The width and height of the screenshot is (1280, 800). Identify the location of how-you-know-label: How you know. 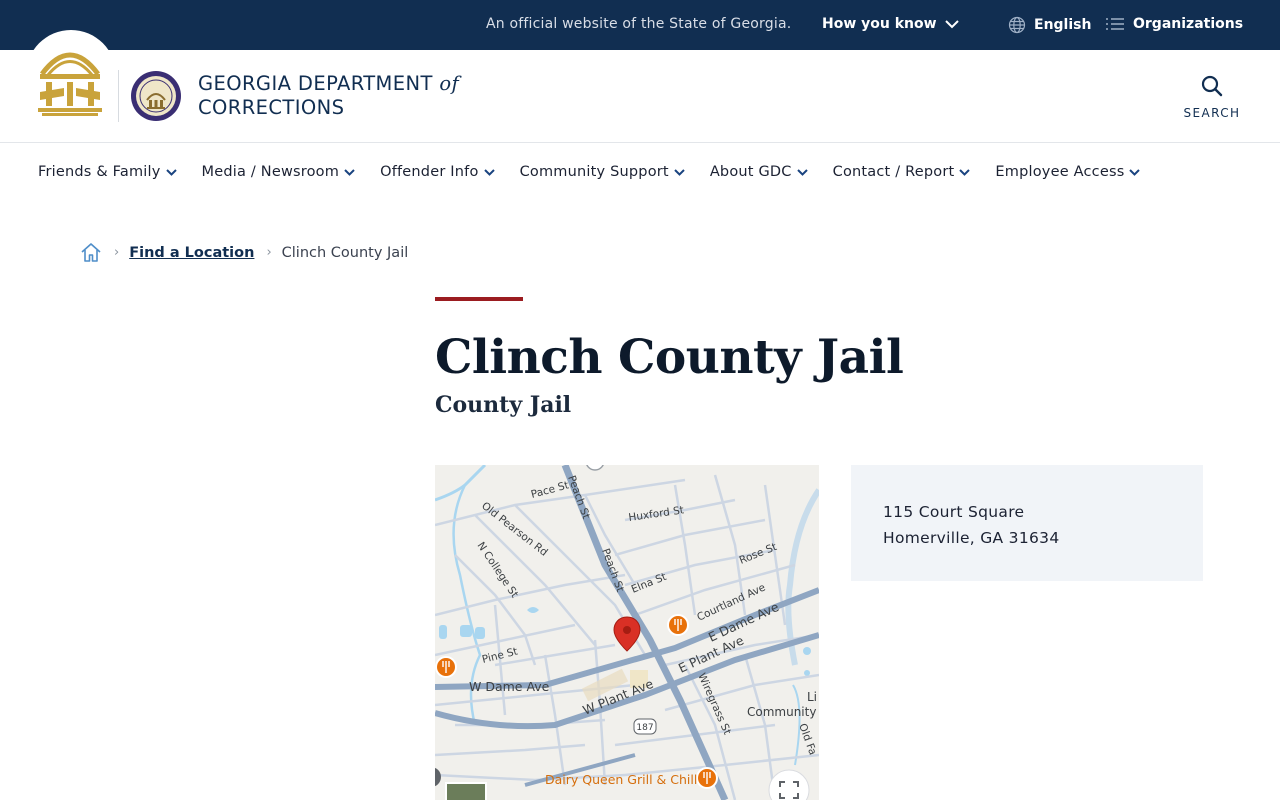
(879, 24).